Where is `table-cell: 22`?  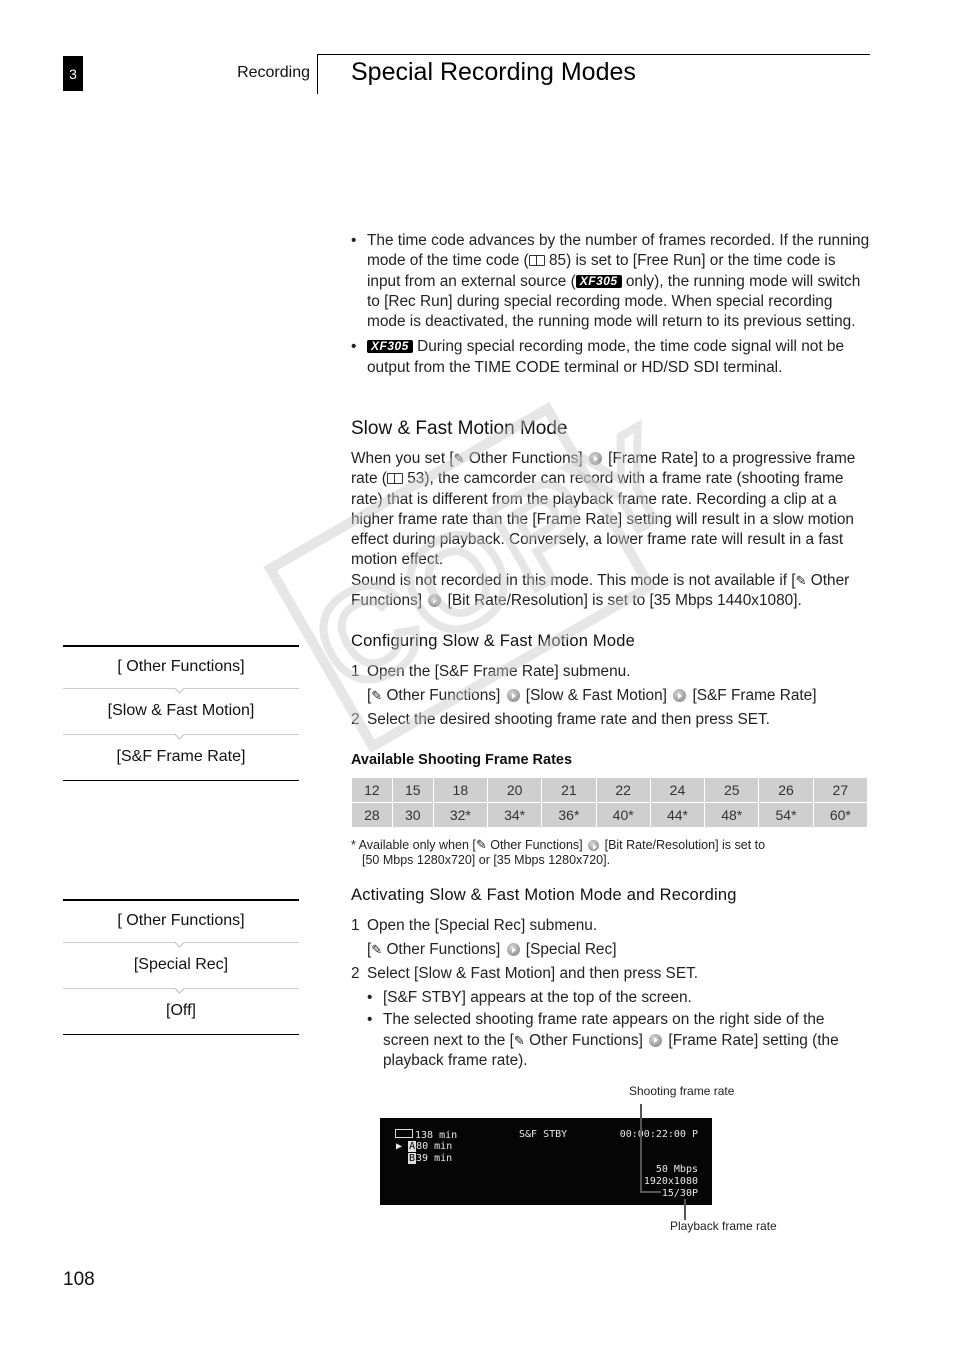 table-cell: 22 is located at coordinates (623, 790).